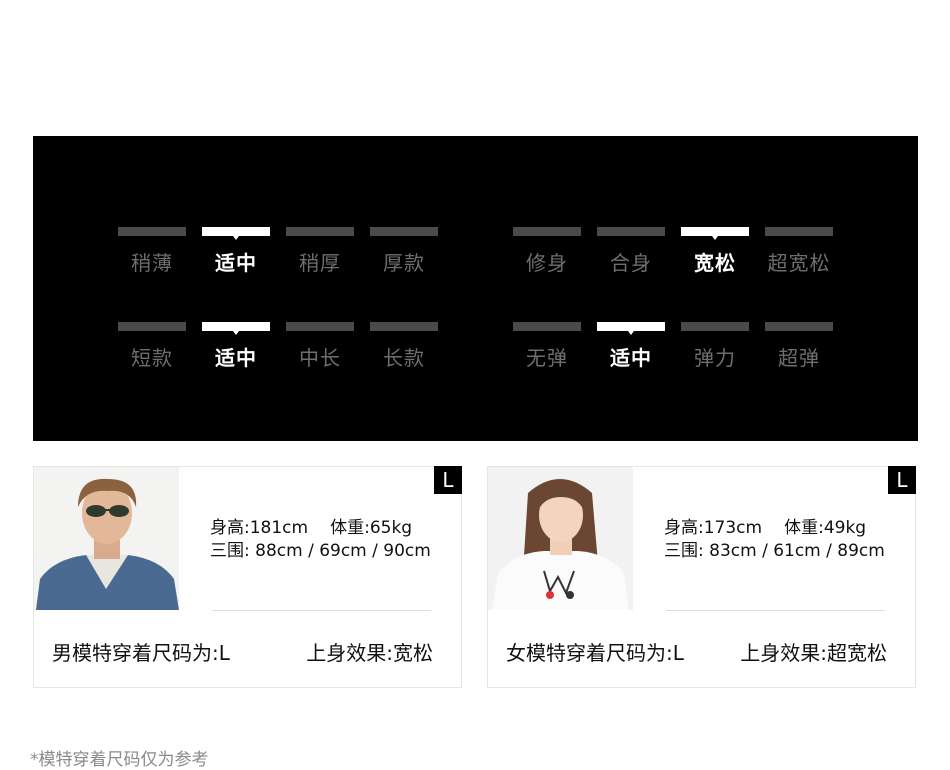  Describe the element at coordinates (799, 263) in the screenshot. I see `option-label: 超宽松` at that location.